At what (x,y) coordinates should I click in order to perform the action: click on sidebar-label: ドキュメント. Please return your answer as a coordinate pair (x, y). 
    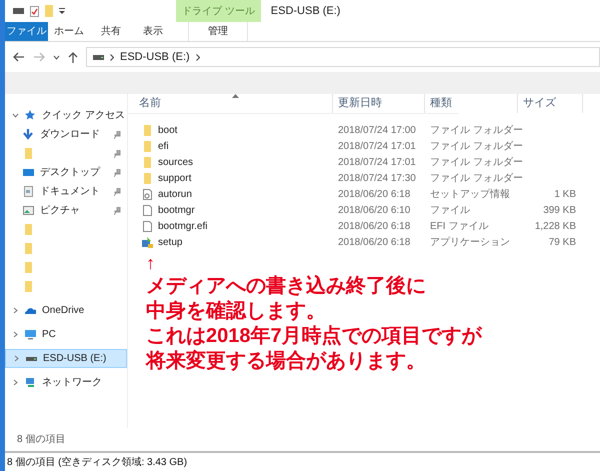
    Looking at the image, I should click on (74, 191).